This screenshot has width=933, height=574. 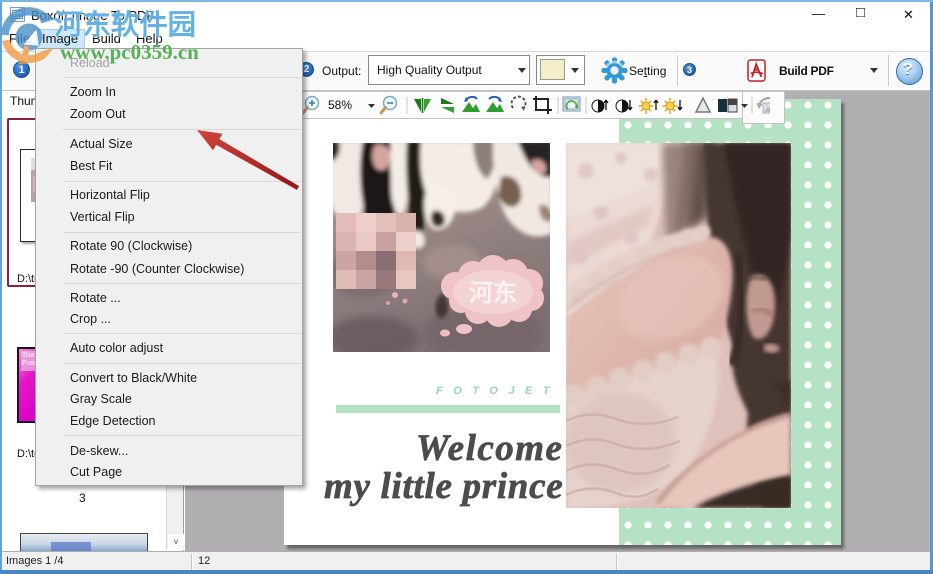 What do you see at coordinates (493, 293) in the screenshot?
I see `svg-text: 河东` at bounding box center [493, 293].